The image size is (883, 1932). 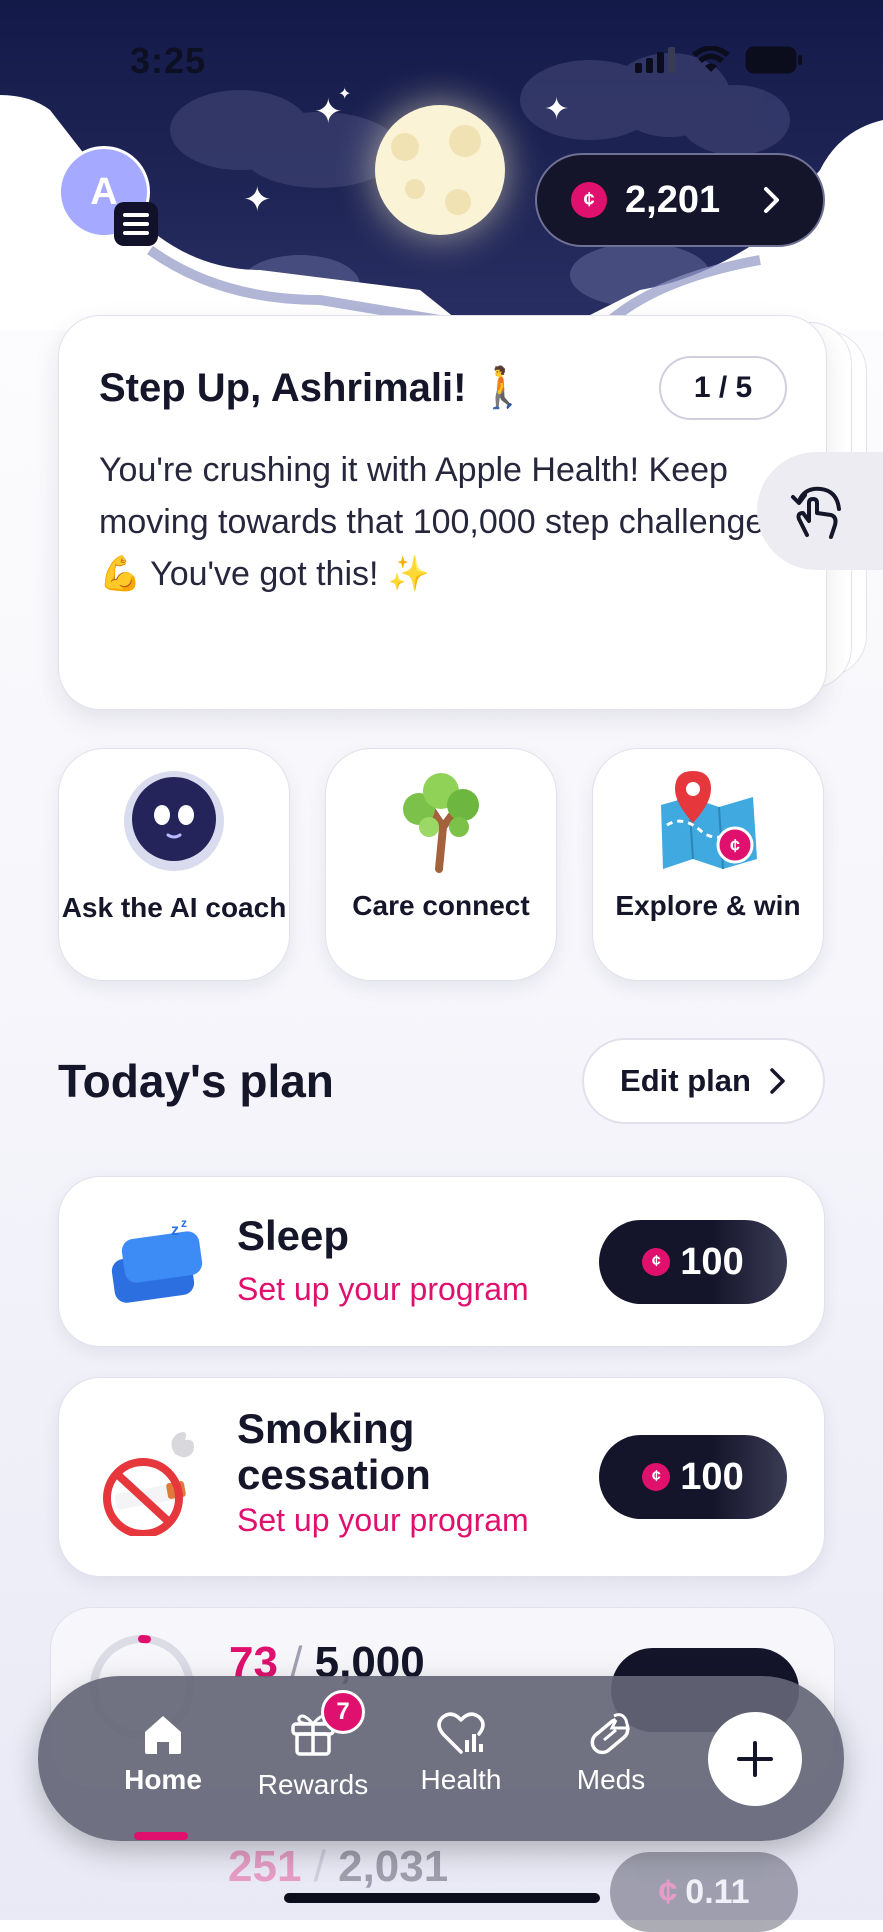 What do you see at coordinates (685, 1080) in the screenshot?
I see `edit-plan-label: Edit plan` at bounding box center [685, 1080].